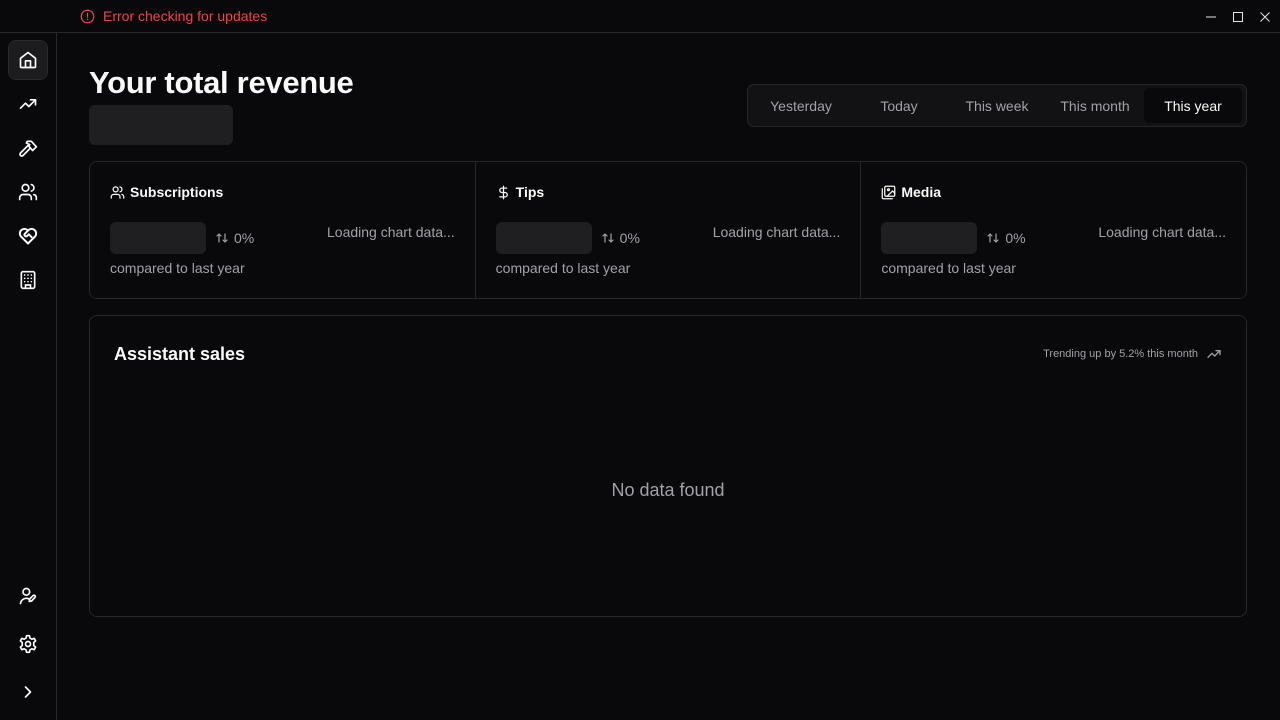 The image size is (1280, 720). Describe the element at coordinates (177, 192) in the screenshot. I see `stat-label: Subscriptions` at that location.